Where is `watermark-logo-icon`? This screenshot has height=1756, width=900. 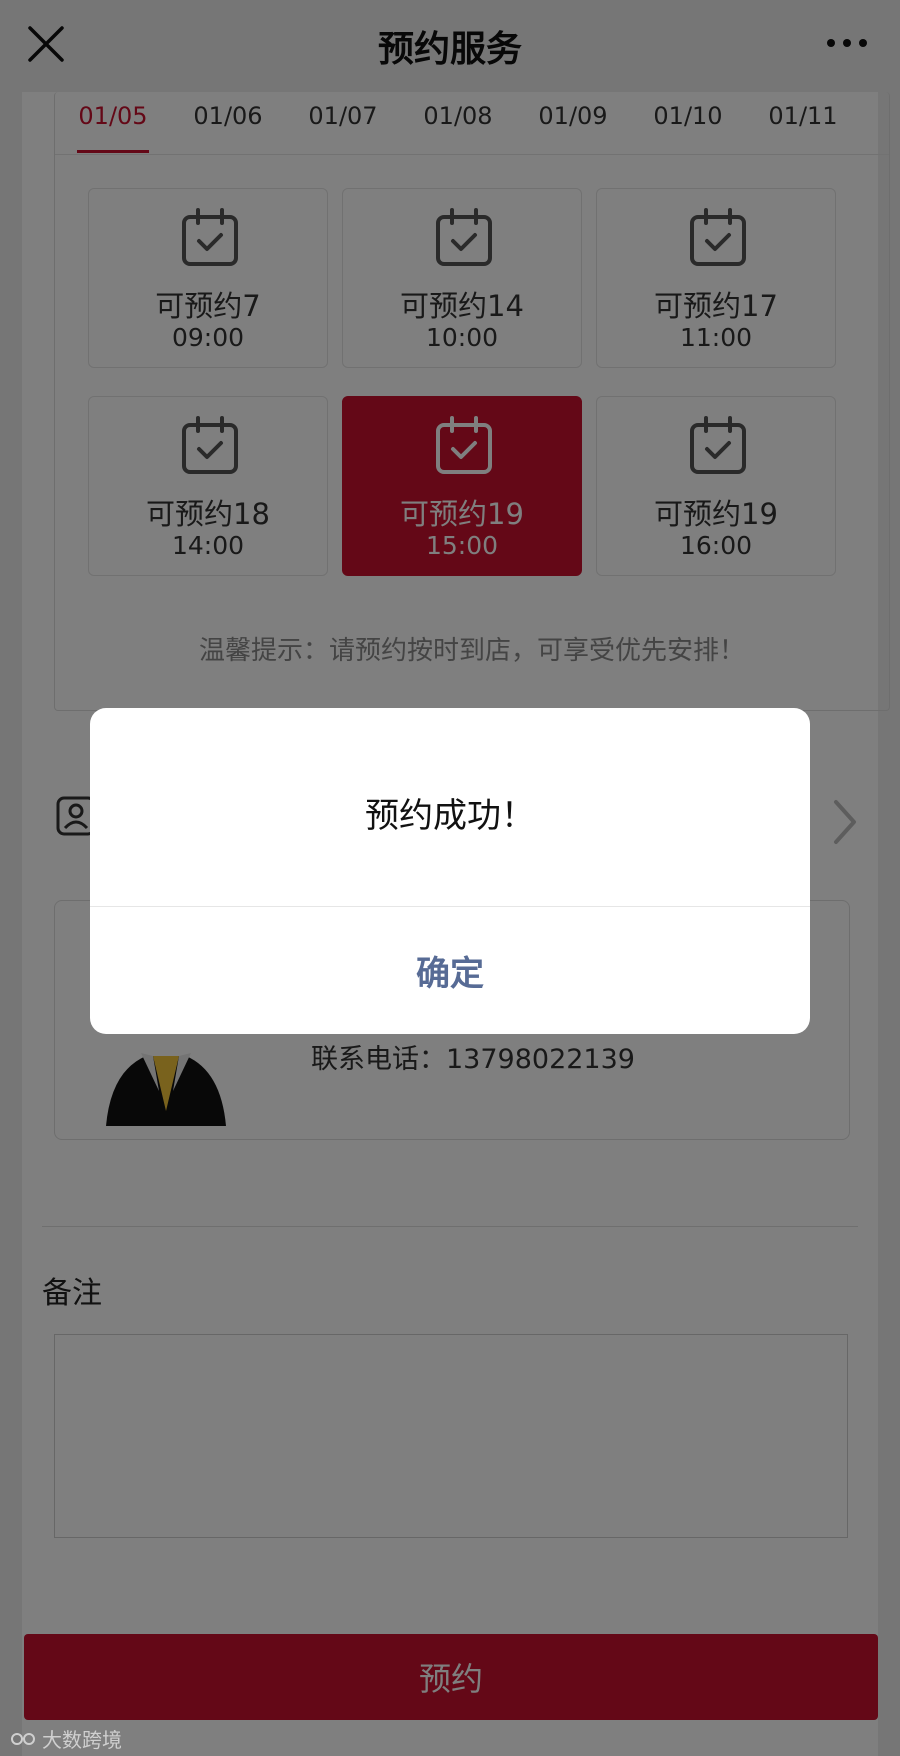 watermark-logo-icon is located at coordinates (23, 1738).